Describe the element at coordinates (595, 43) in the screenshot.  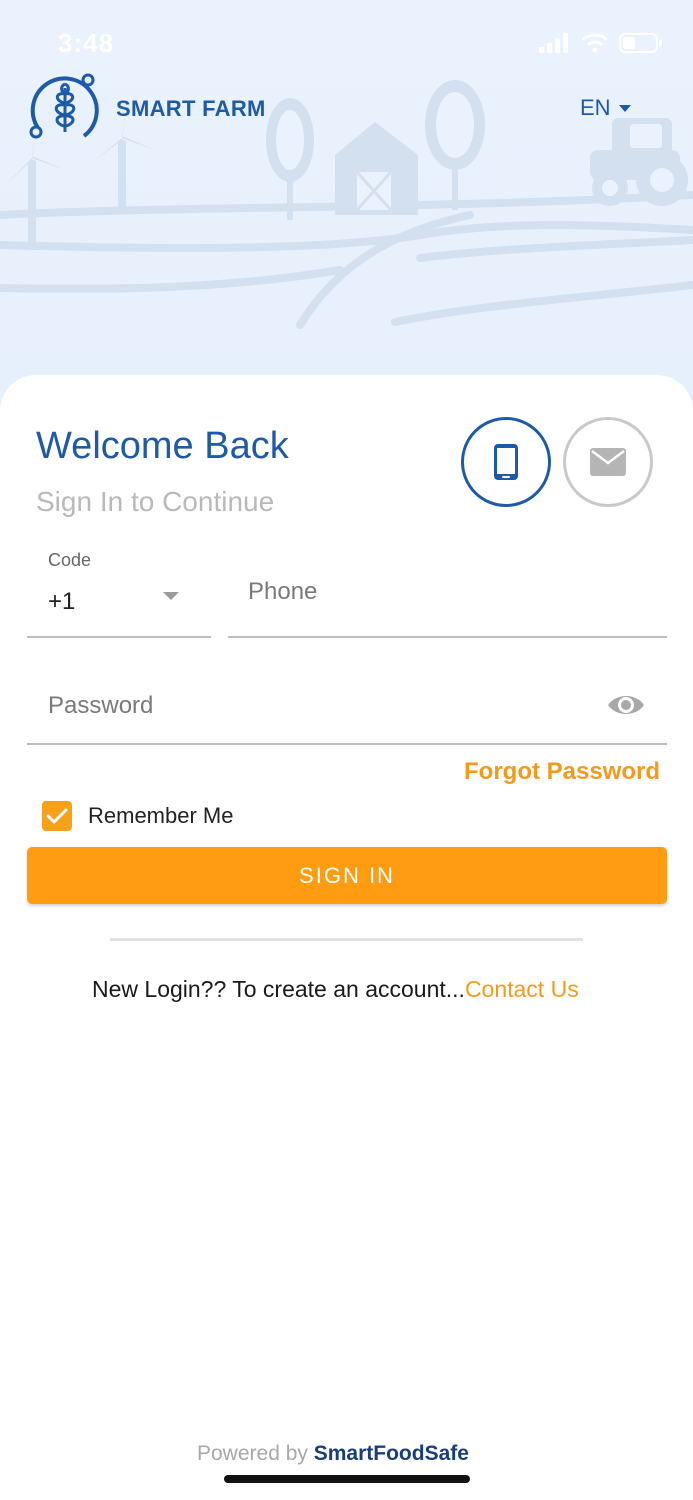
I see `wifi-icon` at that location.